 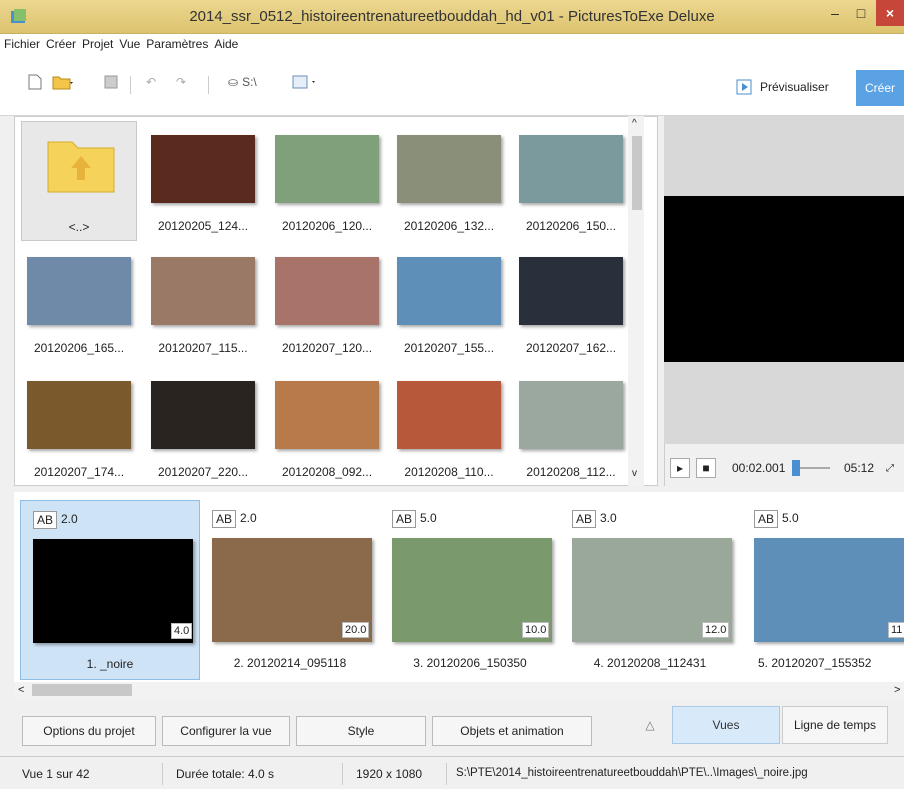 What do you see at coordinates (650, 590) in the screenshot?
I see `slide-item: AB 3.0 12.0 4. 20120208_112431` at bounding box center [650, 590].